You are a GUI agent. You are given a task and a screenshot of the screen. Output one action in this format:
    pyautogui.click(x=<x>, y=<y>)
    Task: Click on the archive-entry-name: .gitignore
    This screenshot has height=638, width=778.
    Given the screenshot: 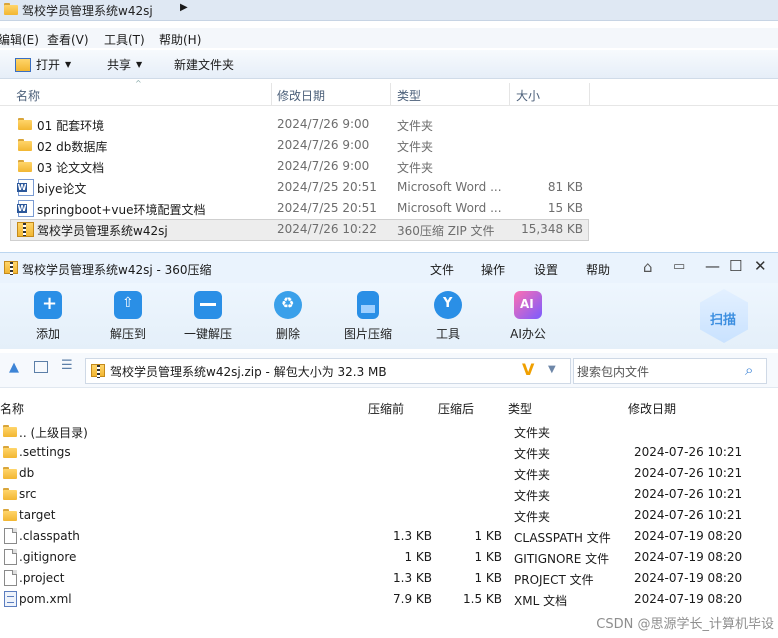 What is the action you would take?
    pyautogui.click(x=48, y=557)
    